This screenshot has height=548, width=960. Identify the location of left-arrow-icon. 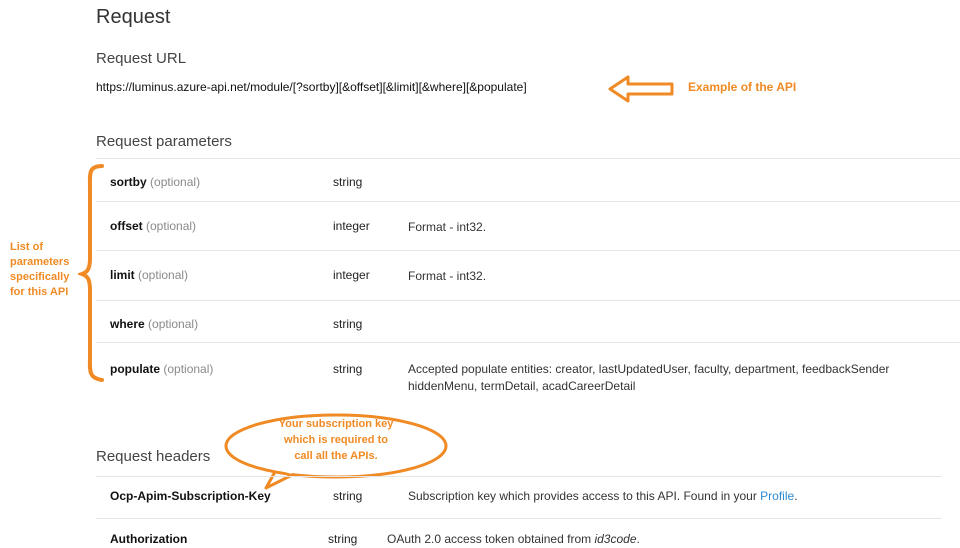
(641, 89).